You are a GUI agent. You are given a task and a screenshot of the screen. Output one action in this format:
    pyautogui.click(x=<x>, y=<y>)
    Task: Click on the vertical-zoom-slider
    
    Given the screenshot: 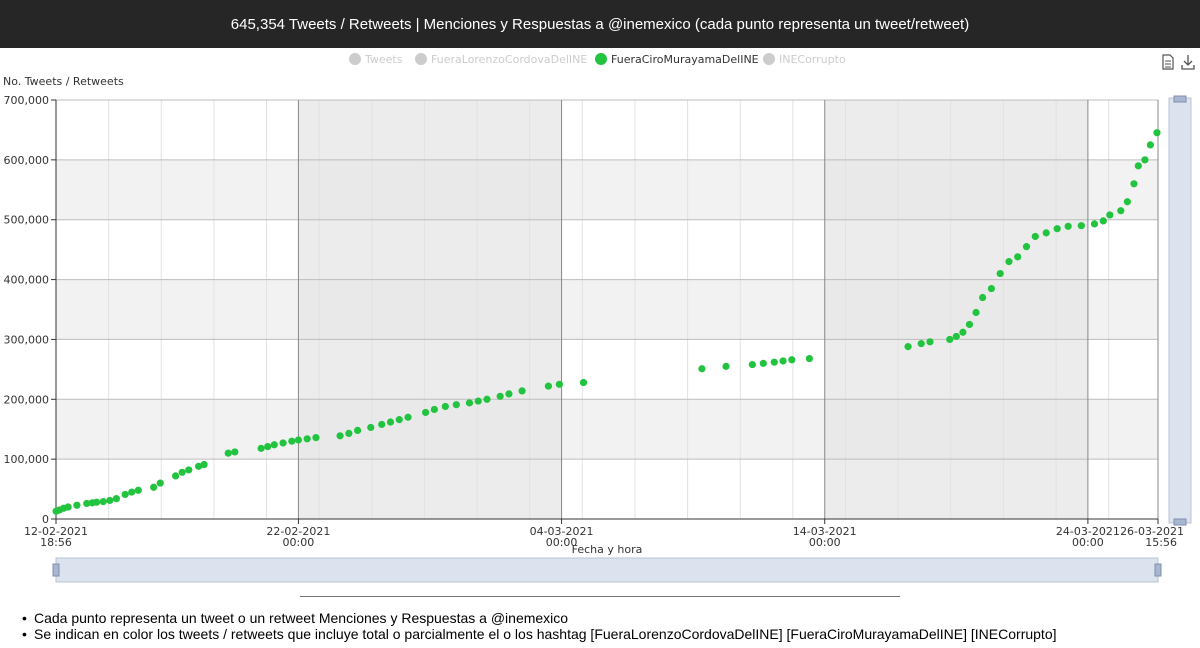 What is the action you would take?
    pyautogui.click(x=1180, y=310)
    